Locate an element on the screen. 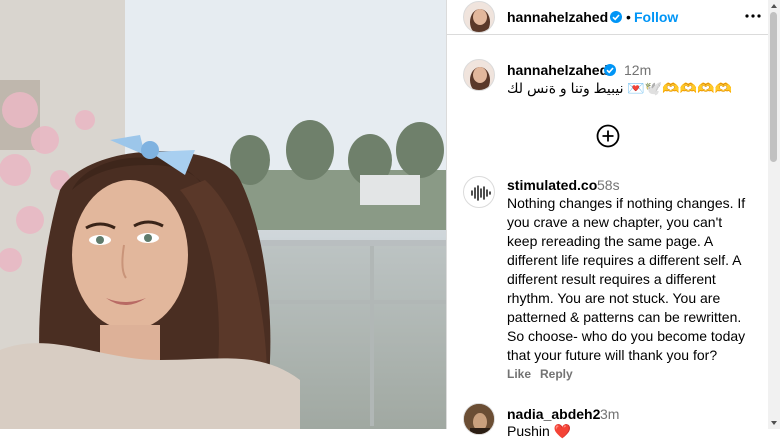 This screenshot has width=780, height=440. comment-line: that your future will thank you for? is located at coordinates (612, 355).